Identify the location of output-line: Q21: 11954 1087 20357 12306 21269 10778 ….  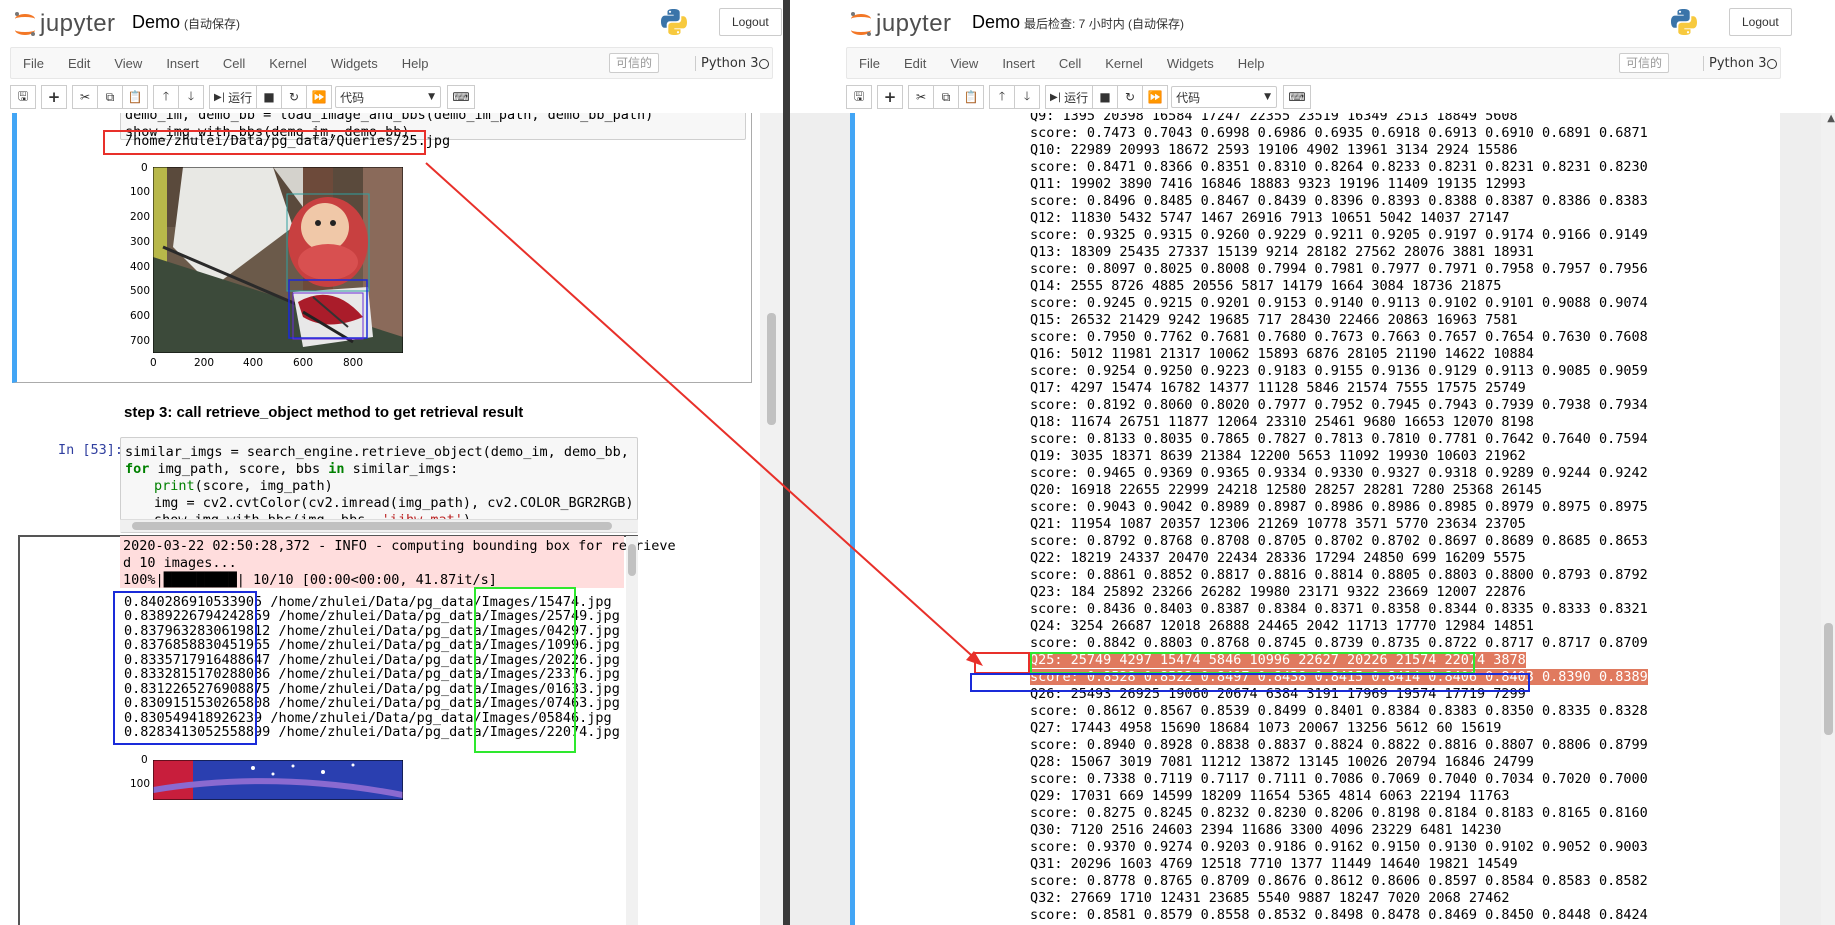
(1278, 524).